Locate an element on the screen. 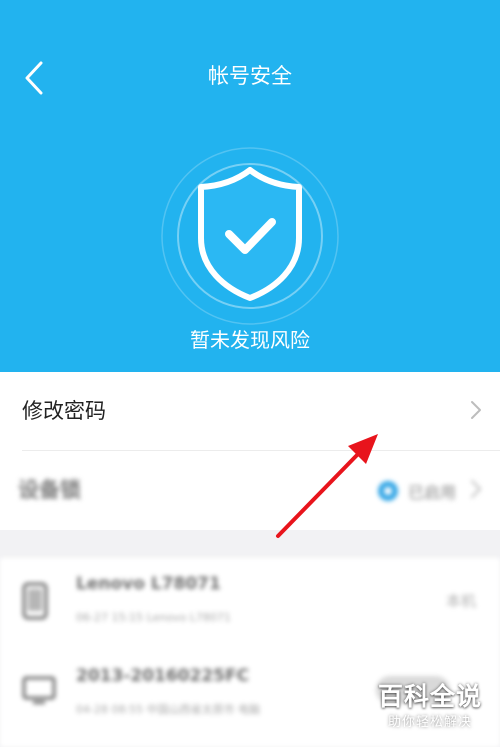 The image size is (500, 747). device-lock-item: 设备锁 已启用 is located at coordinates (250, 490).